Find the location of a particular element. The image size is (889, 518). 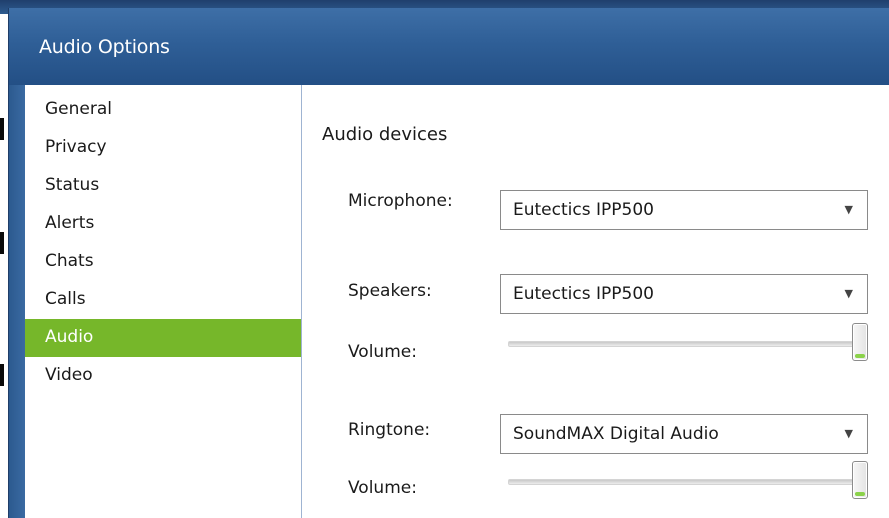

ringtone-select: SoundMAX Digital Audio ▼ is located at coordinates (684, 434).